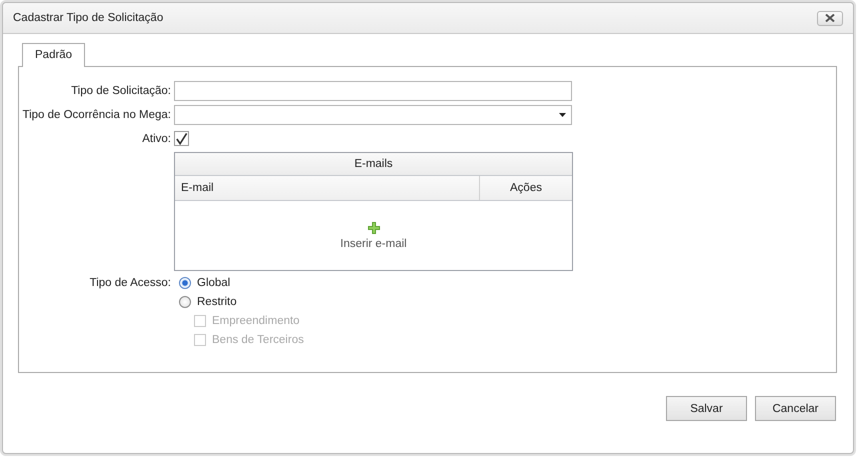  What do you see at coordinates (562, 115) in the screenshot?
I see `caret-icon` at bounding box center [562, 115].